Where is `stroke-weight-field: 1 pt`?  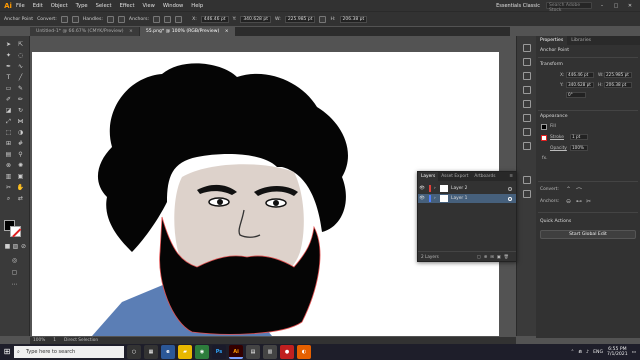 stroke-weight-field: 1 pt is located at coordinates (579, 137).